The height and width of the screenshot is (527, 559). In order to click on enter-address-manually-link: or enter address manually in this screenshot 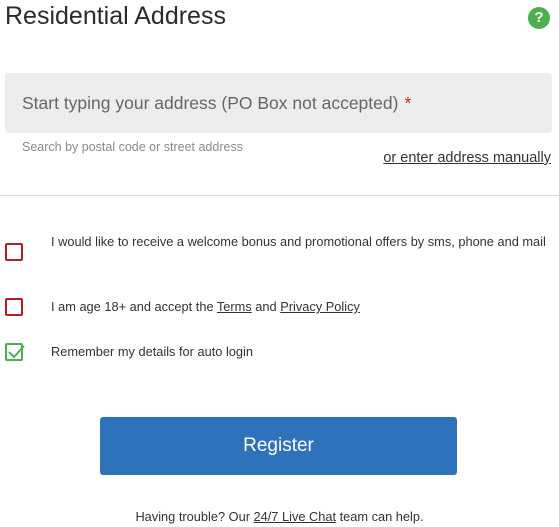, I will do `click(467, 158)`.